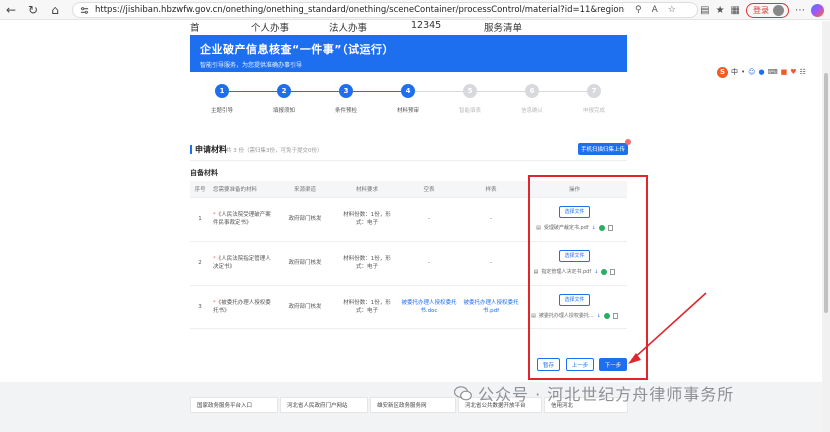  Describe the element at coordinates (667, 328) in the screenshot. I see `annotation-arrow-icon` at that location.